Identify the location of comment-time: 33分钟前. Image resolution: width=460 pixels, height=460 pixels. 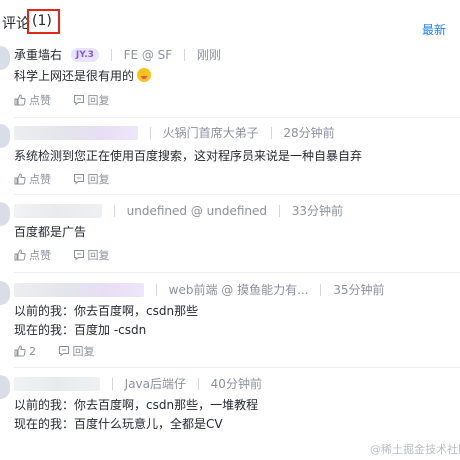
(317, 211).